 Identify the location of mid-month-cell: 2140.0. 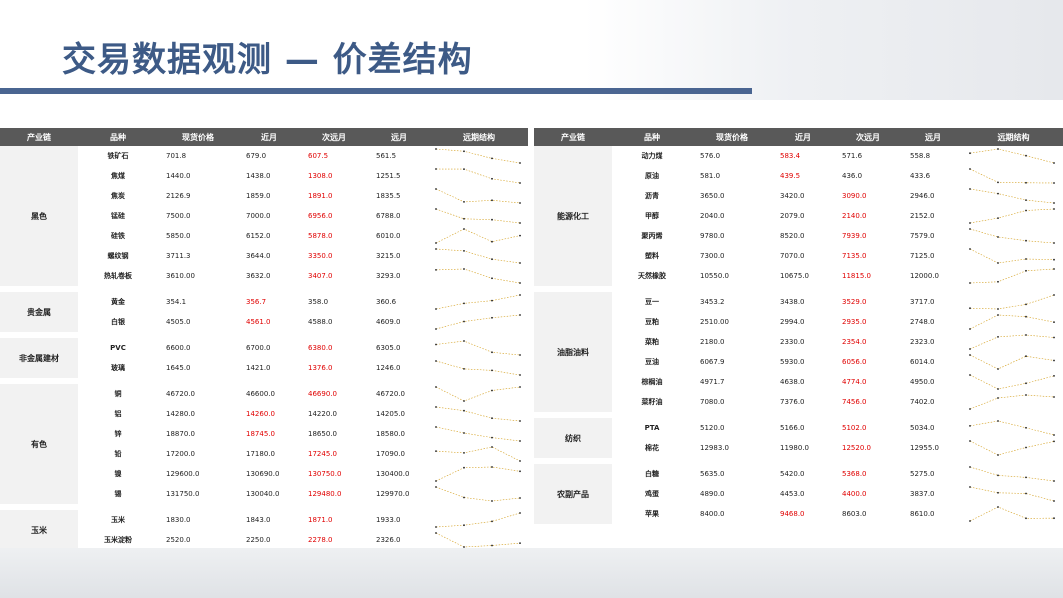
(854, 216).